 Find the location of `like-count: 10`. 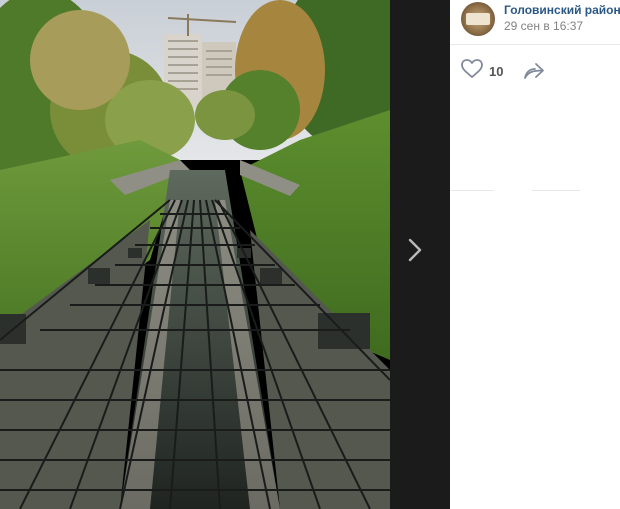

like-count: 10 is located at coordinates (496, 71).